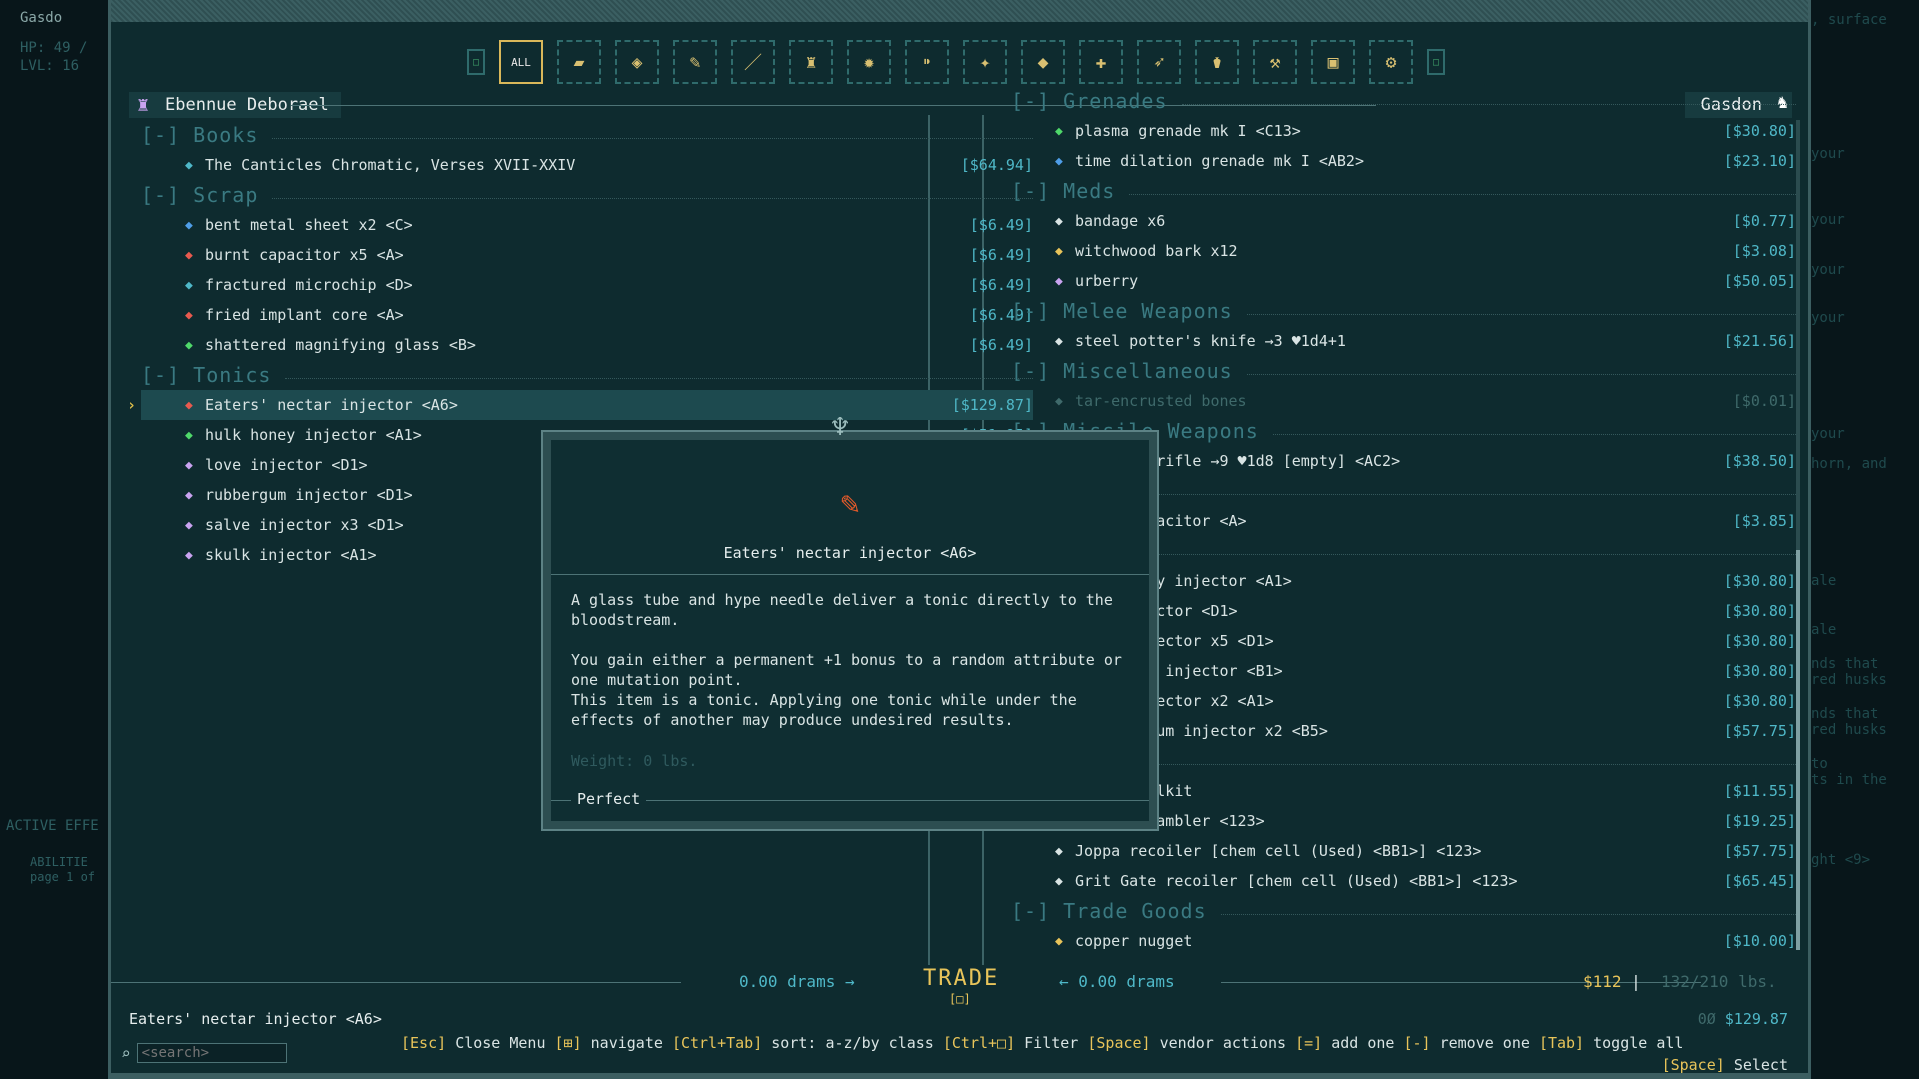 The width and height of the screenshot is (1919, 1079). Describe the element at coordinates (1309, 1043) in the screenshot. I see `keybind-key: [=]` at that location.